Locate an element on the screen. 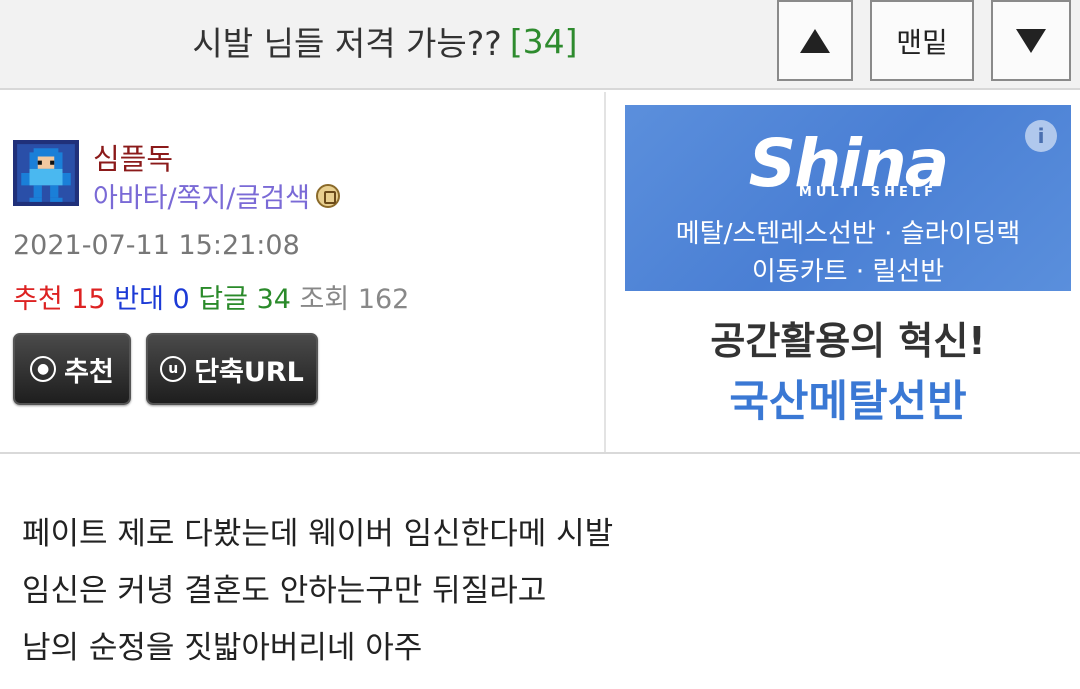  triangle-up-icon is located at coordinates (815, 40).